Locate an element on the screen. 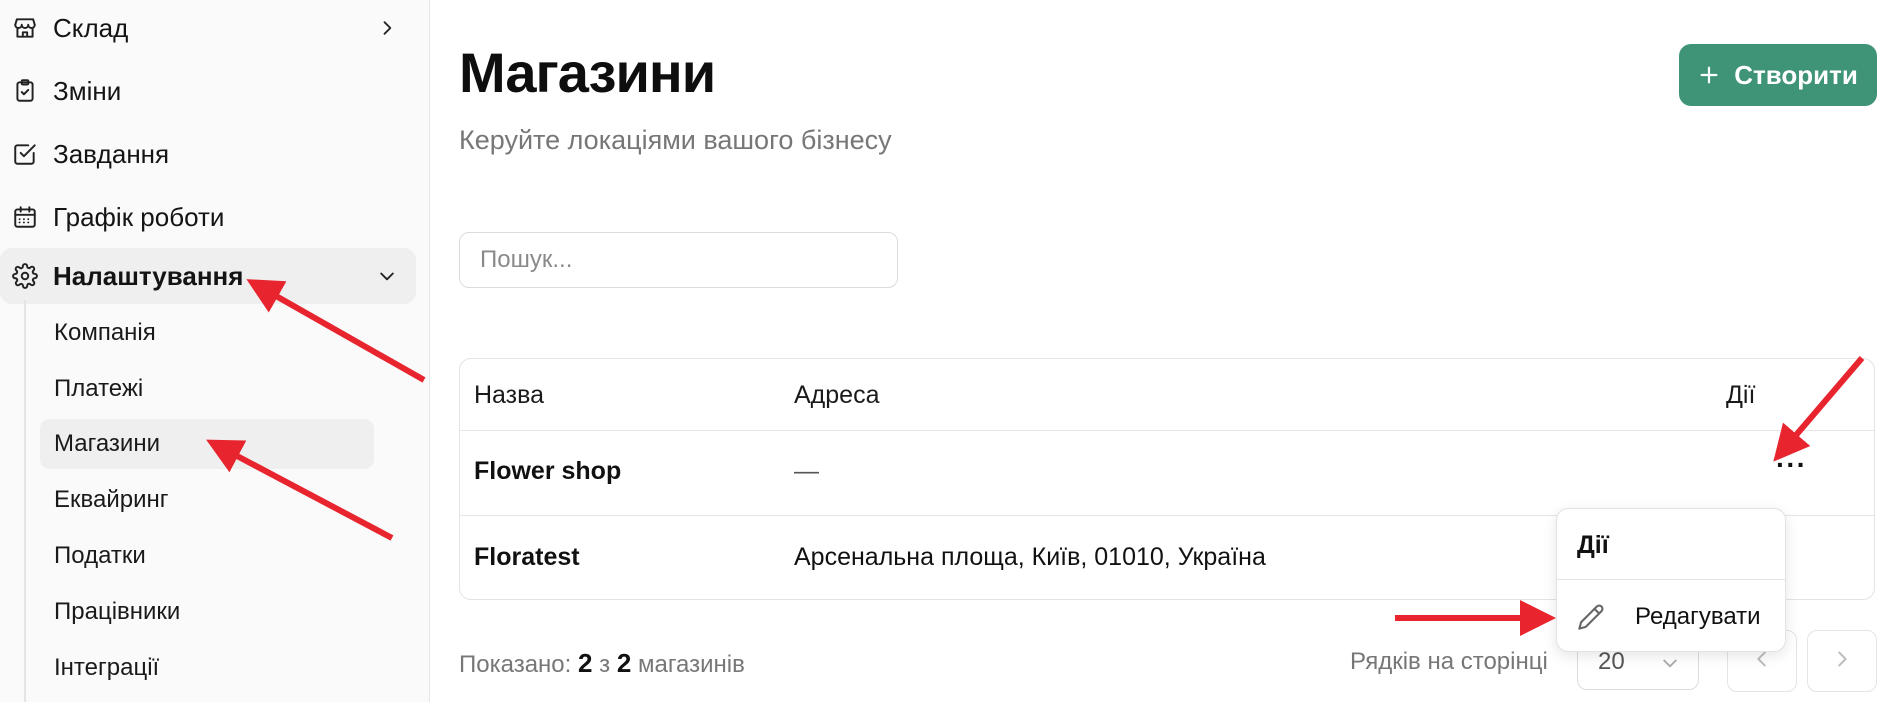 Image resolution: width=1886 pixels, height=702 pixels. row-divider is located at coordinates (1167, 430).